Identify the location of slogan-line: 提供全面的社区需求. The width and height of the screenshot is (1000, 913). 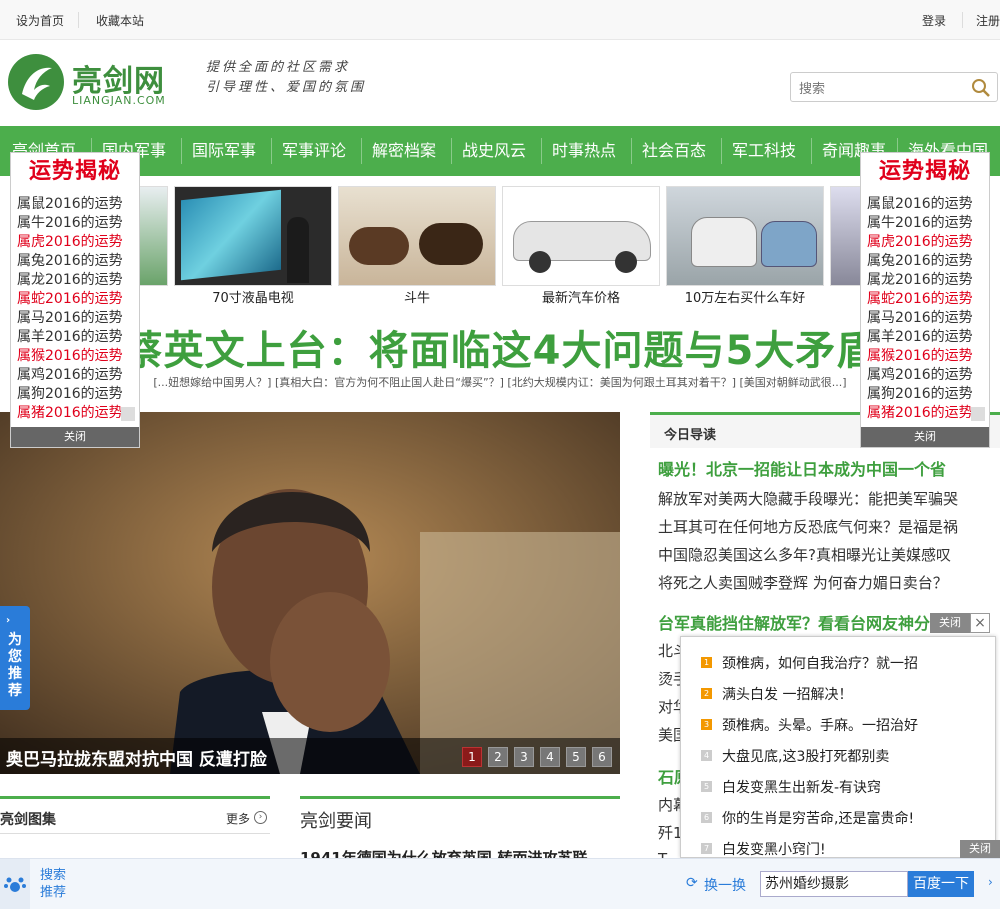
(278, 67).